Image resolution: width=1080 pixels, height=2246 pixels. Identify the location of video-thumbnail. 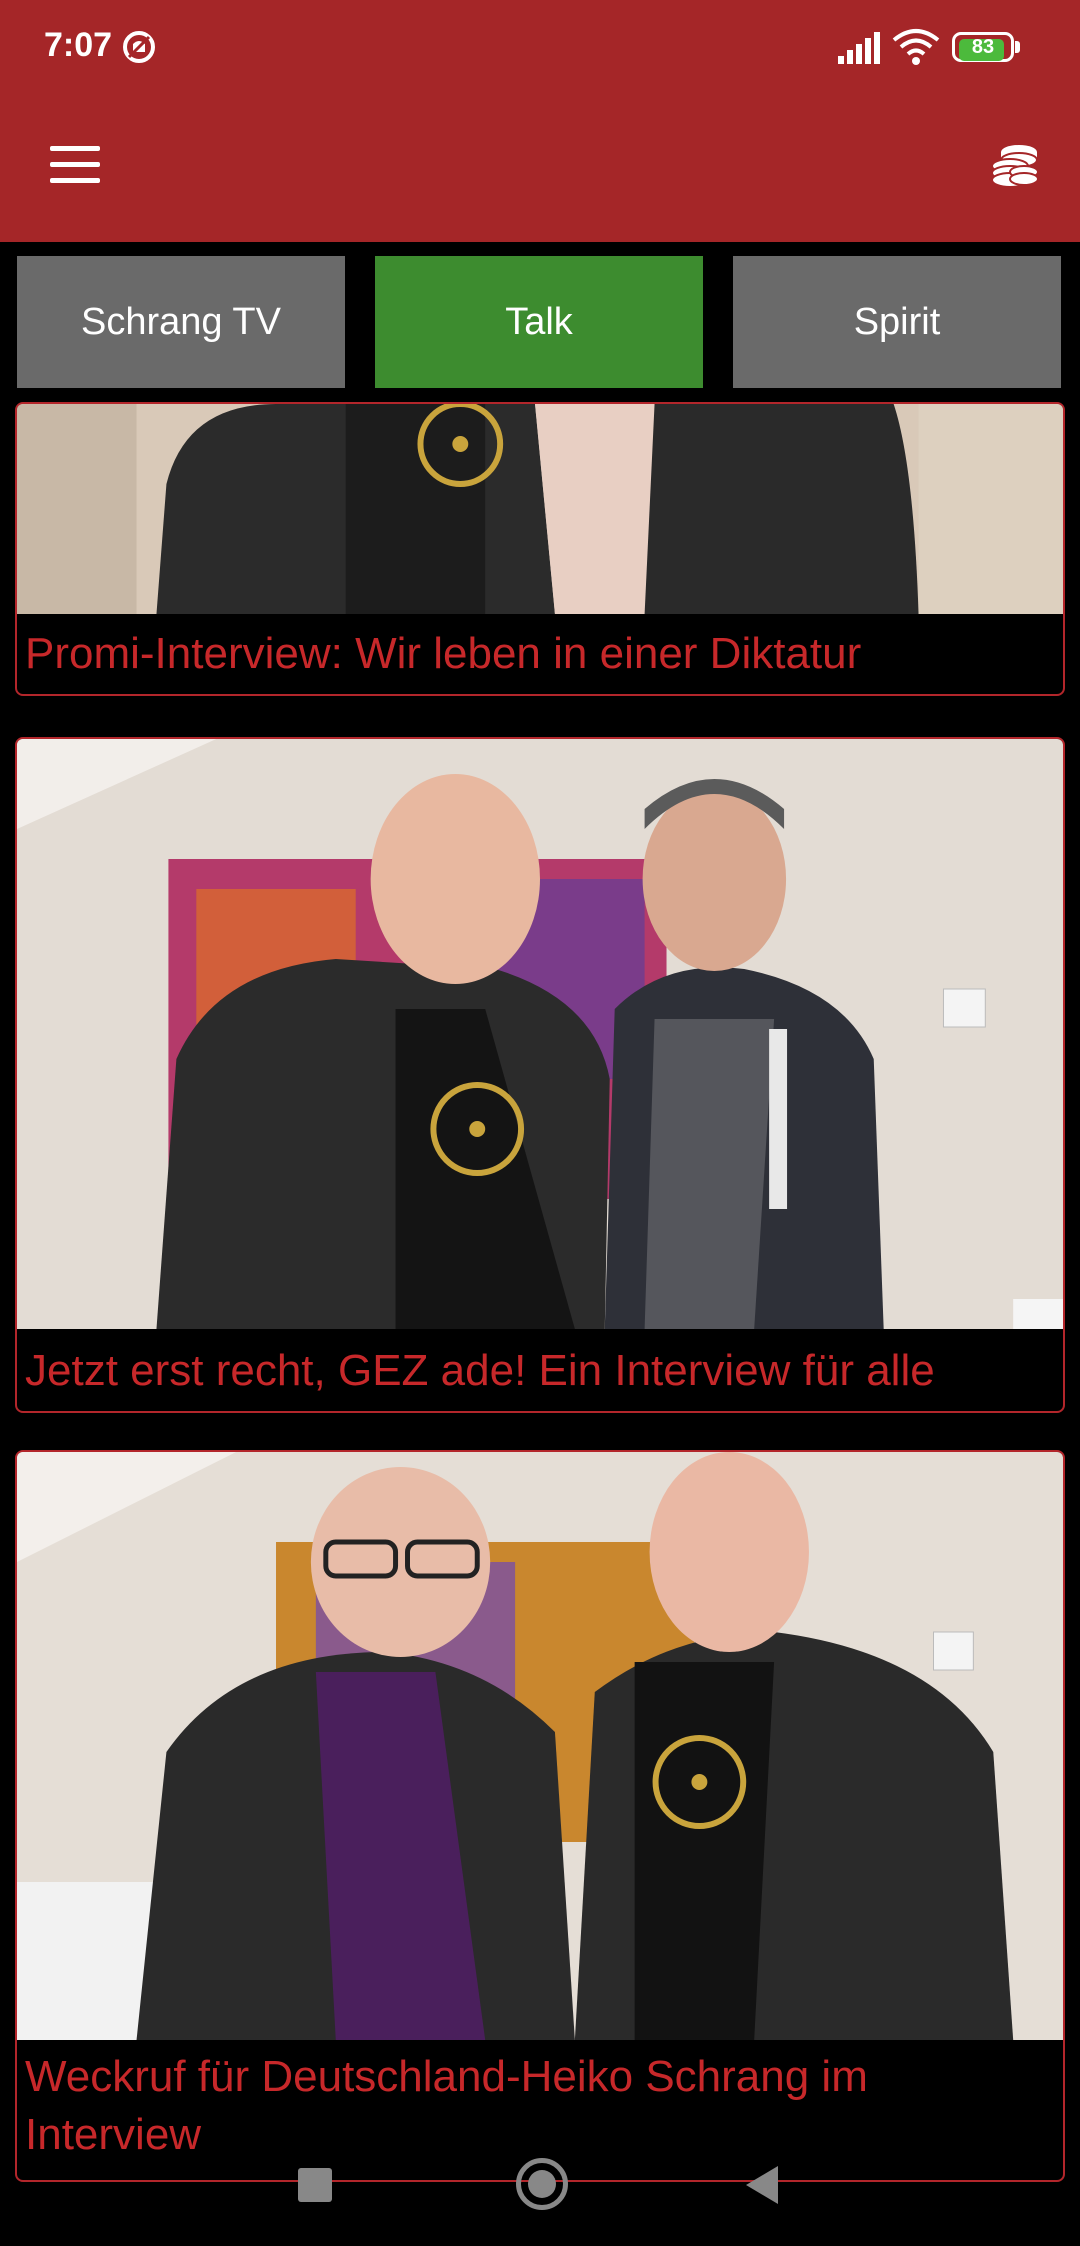
(540, 509).